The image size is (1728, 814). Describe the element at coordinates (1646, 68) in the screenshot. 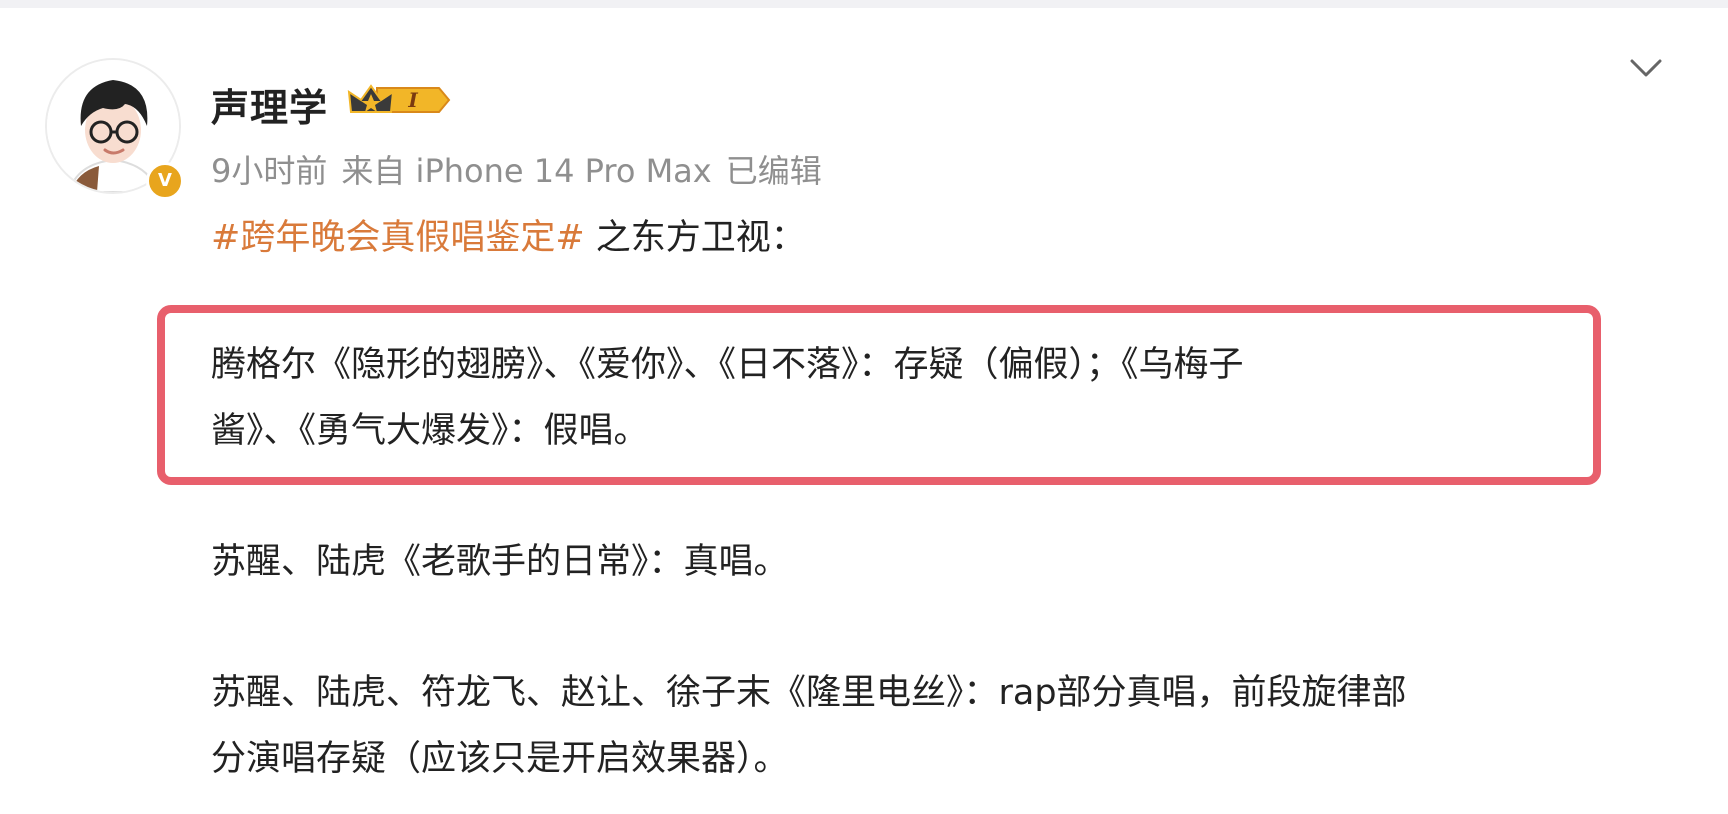

I see `chevron-down-icon` at that location.